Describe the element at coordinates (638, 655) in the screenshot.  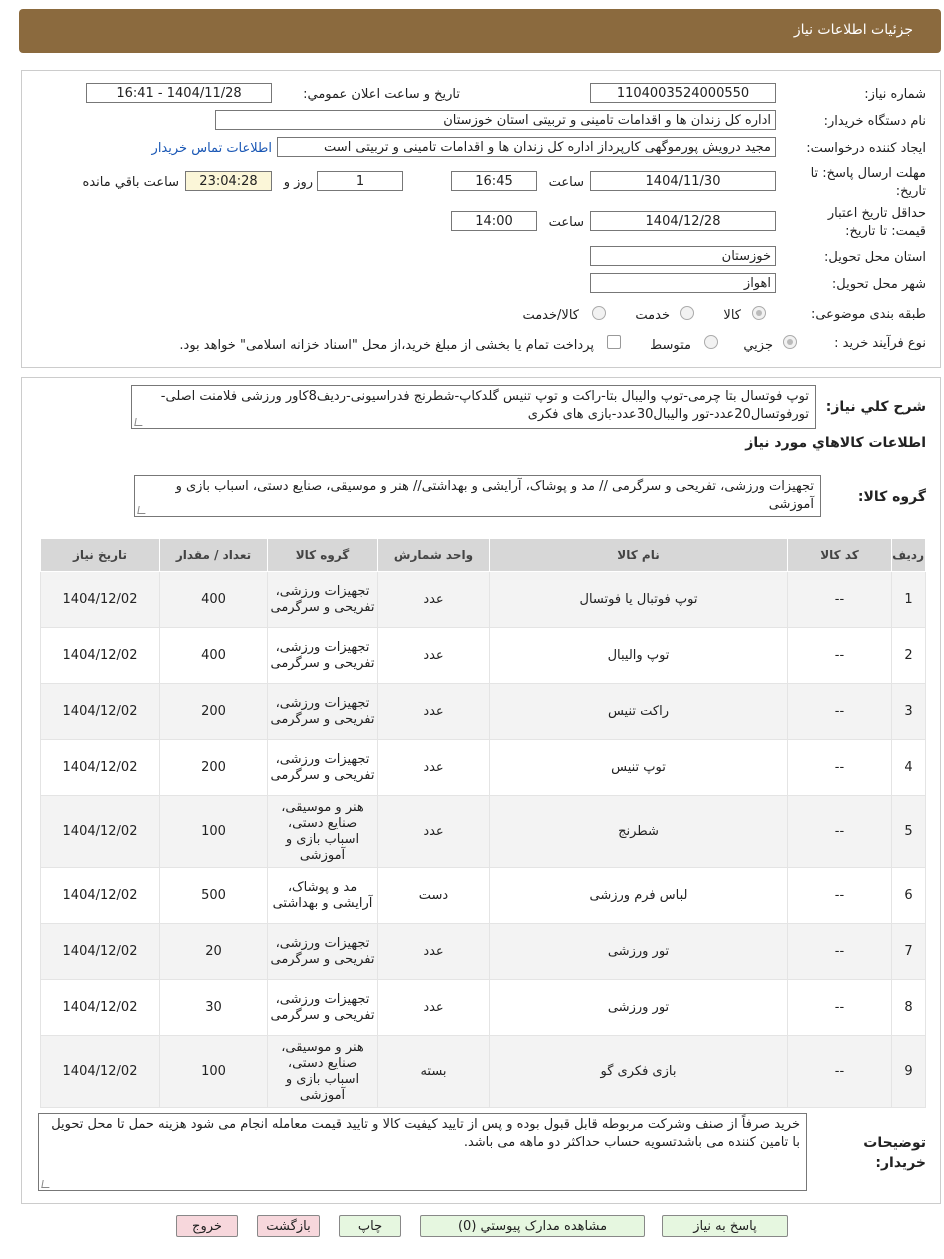
I see `name-cell: توپ والیبال` at that location.